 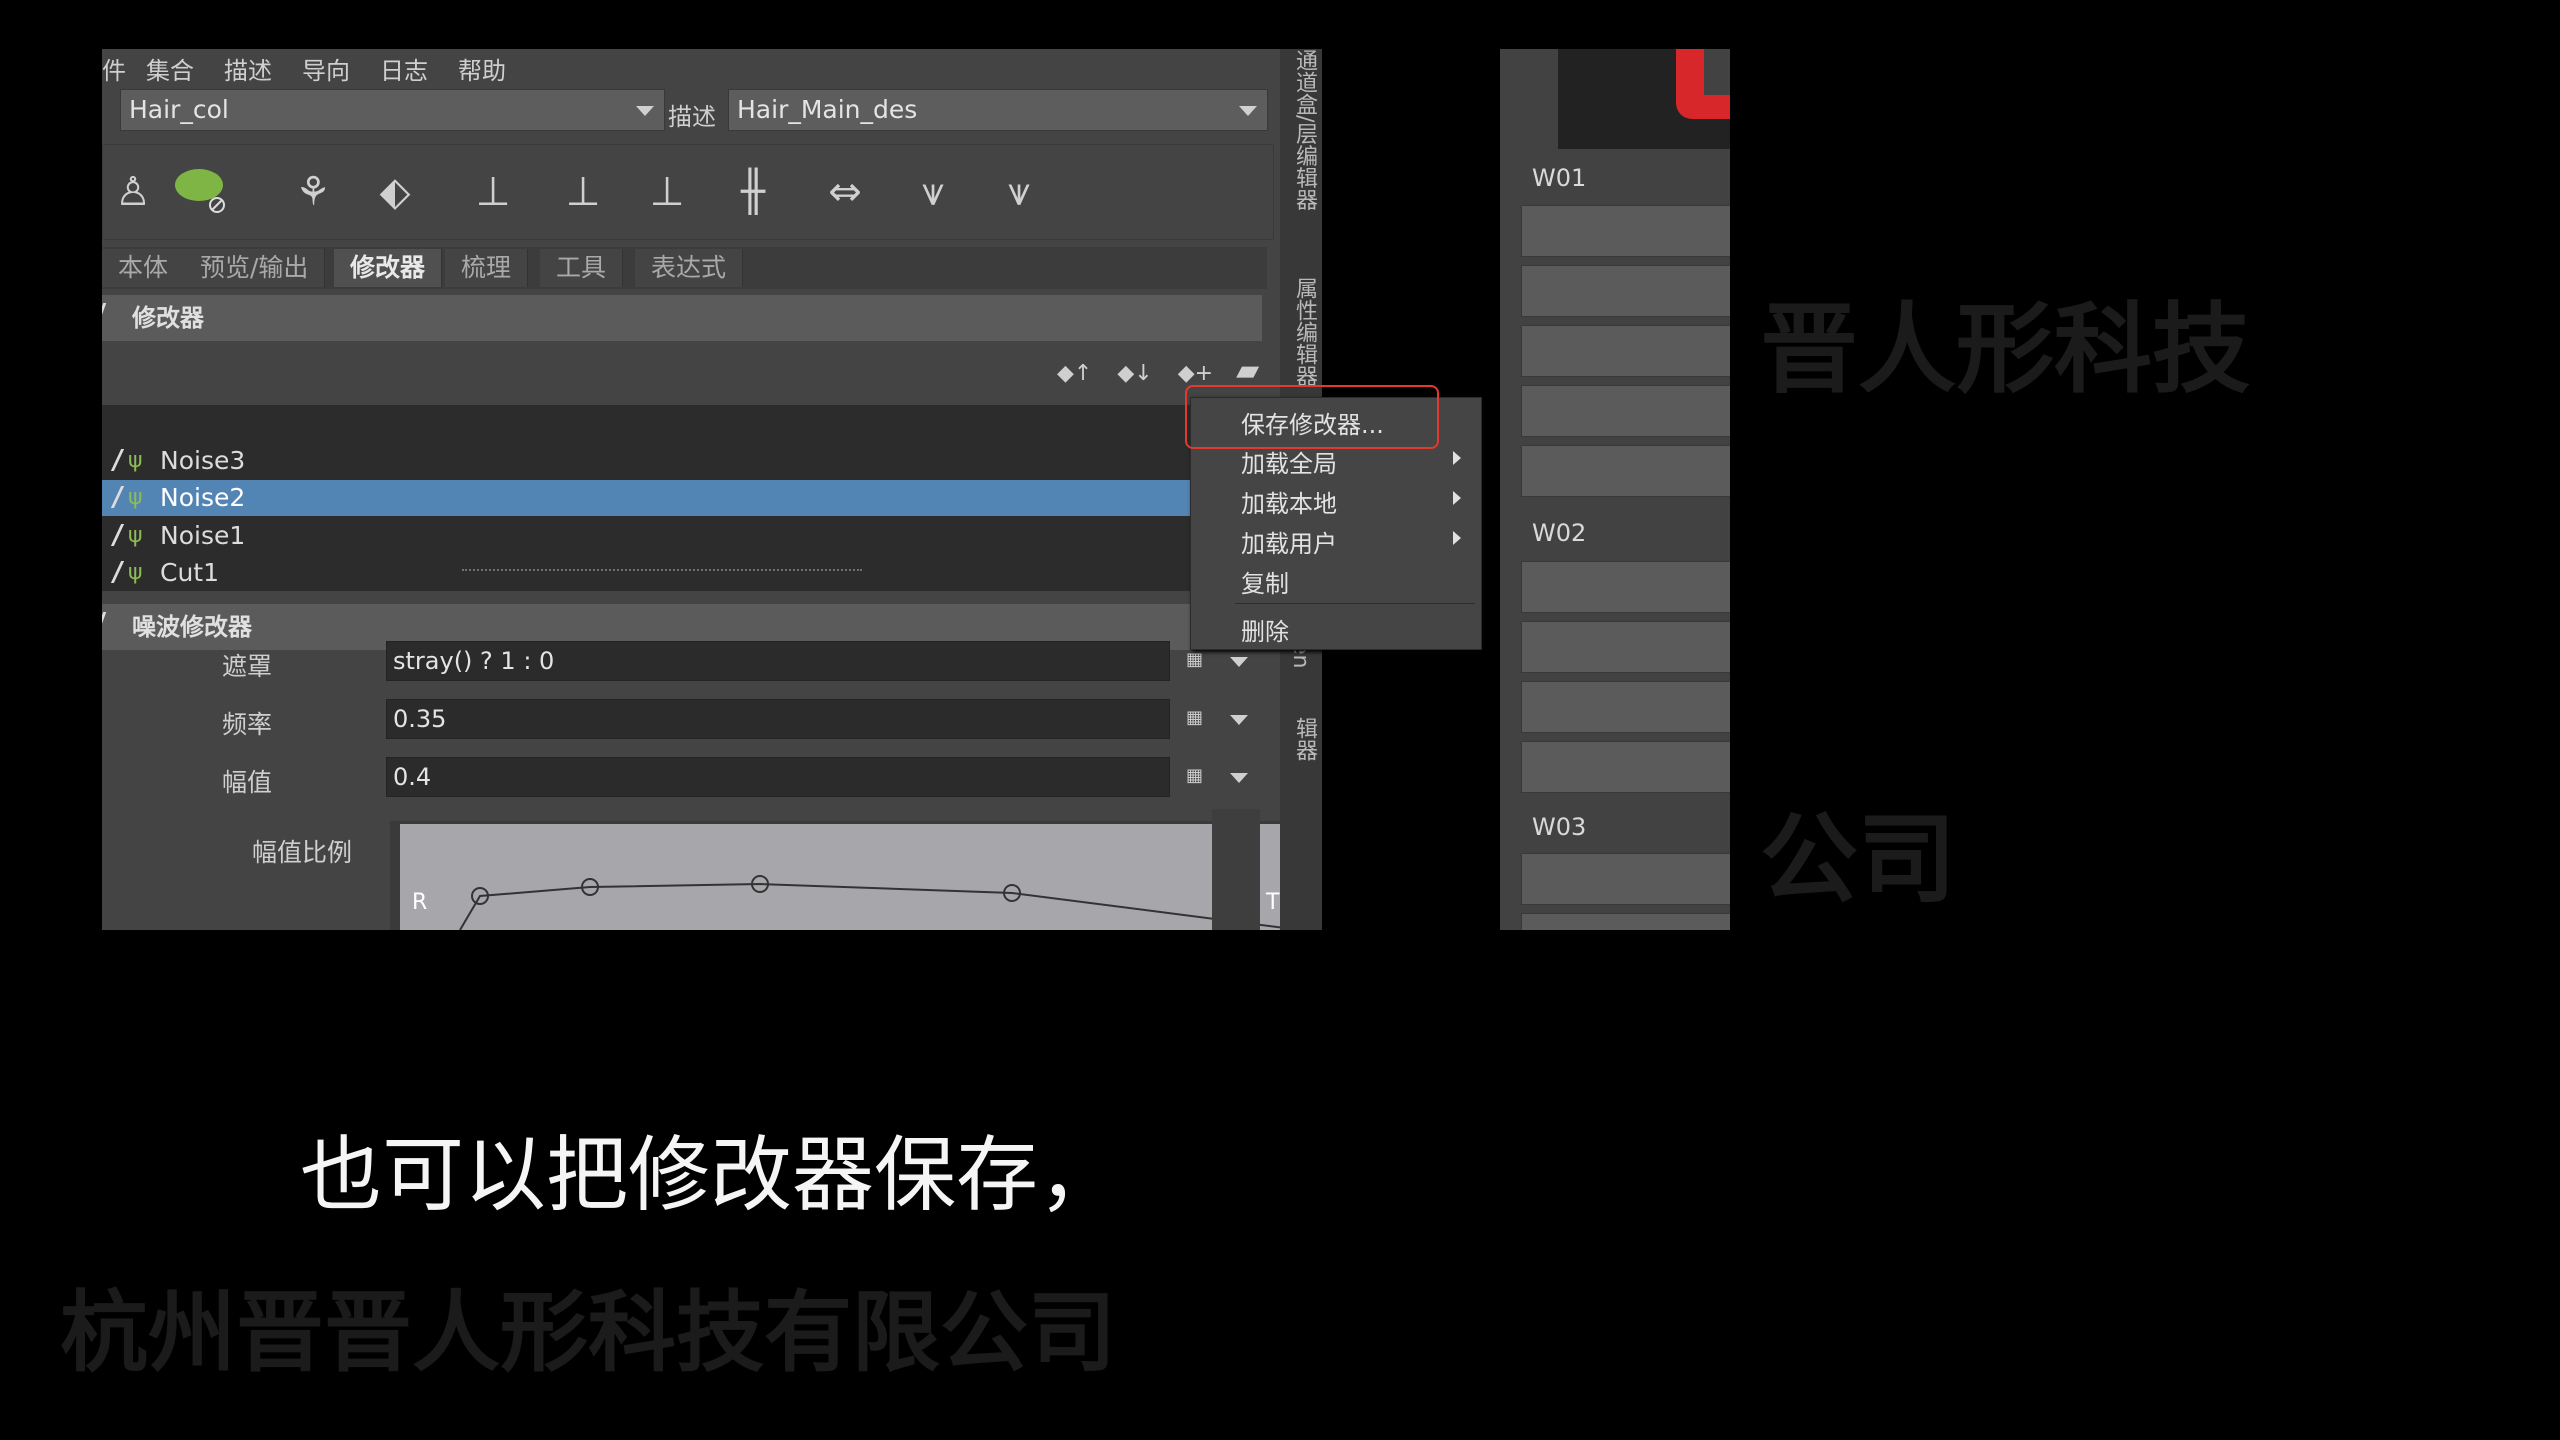 I want to click on folder-icon: ▰, so click(x=1247, y=370).